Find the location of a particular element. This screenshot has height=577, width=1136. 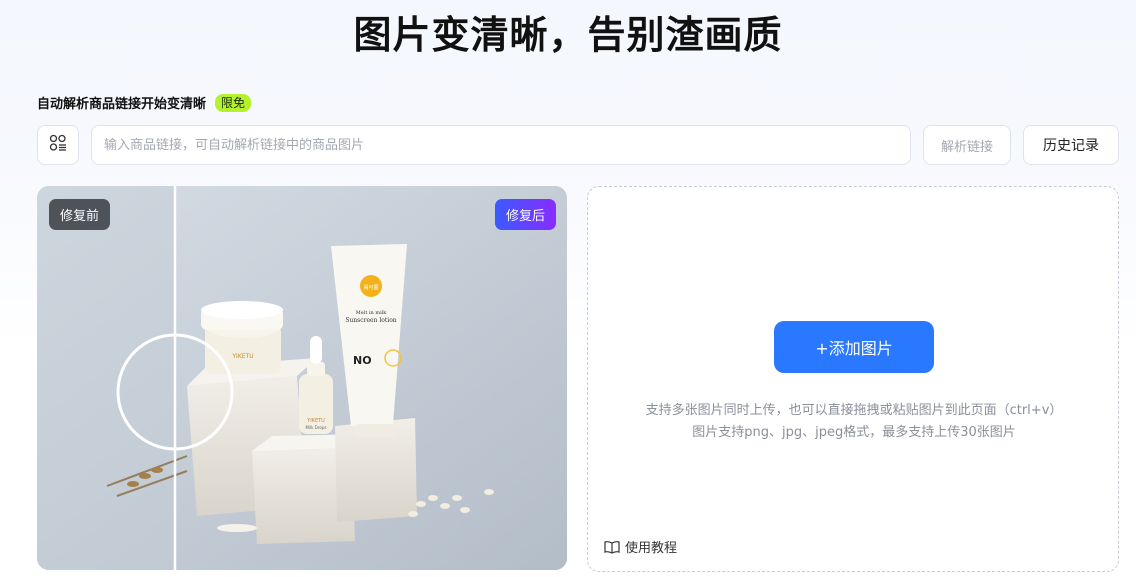

jar-brand-text: YIKETU is located at coordinates (242, 356).